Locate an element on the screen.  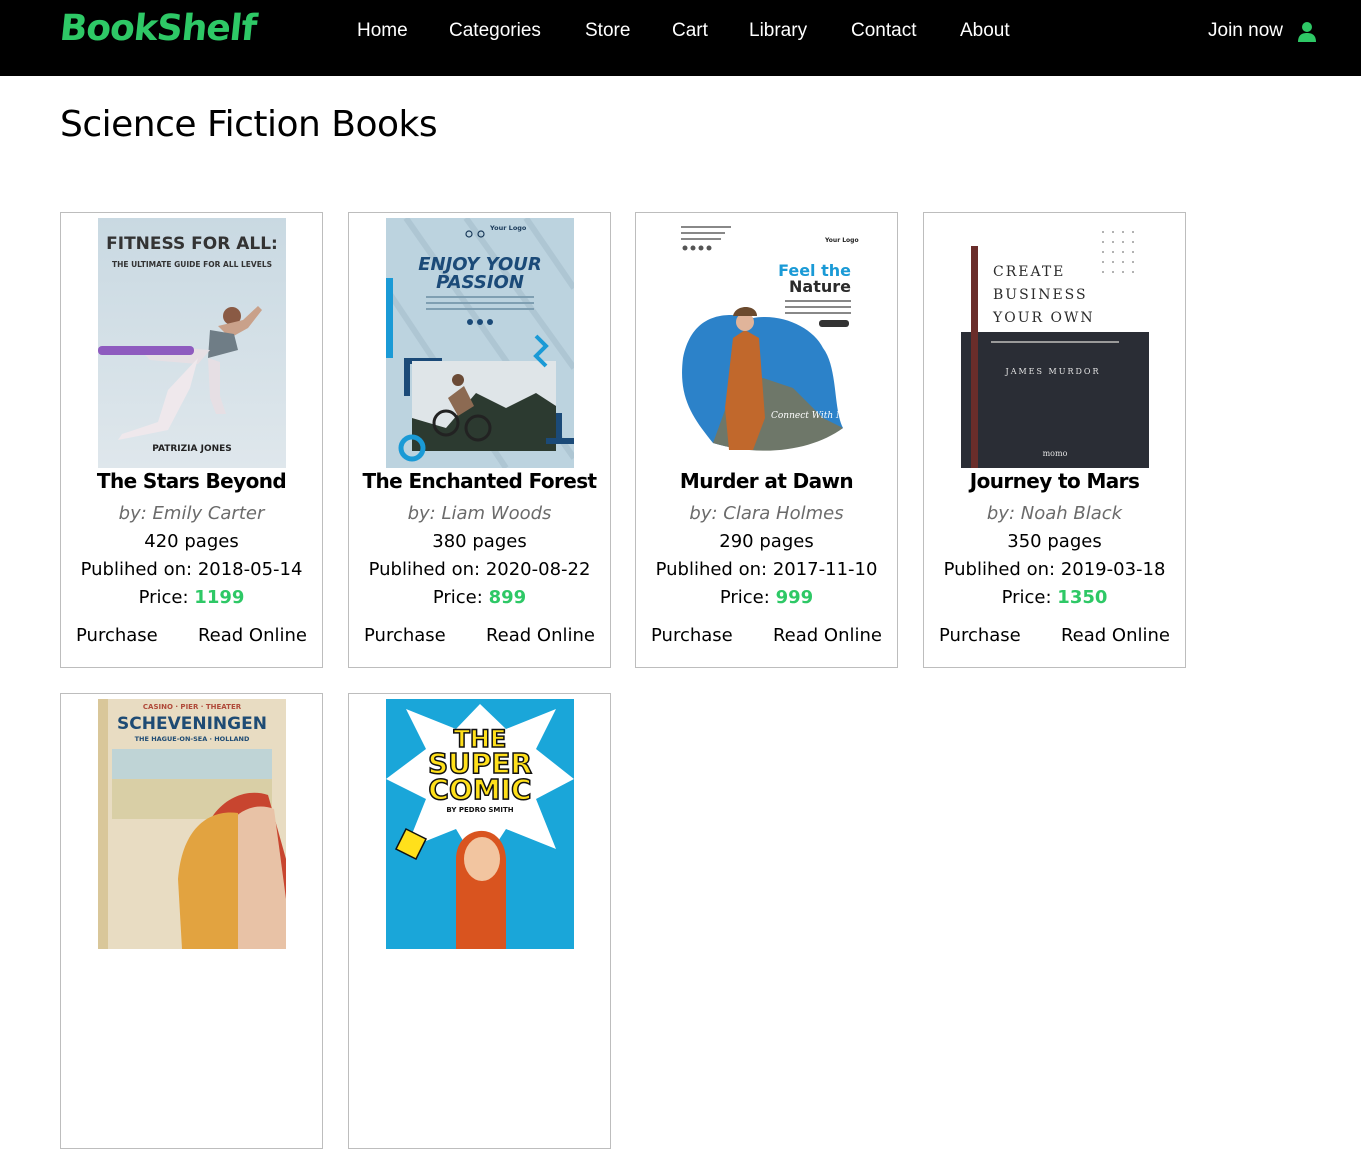
cover-line: CREATE is located at coordinates (1029, 272).